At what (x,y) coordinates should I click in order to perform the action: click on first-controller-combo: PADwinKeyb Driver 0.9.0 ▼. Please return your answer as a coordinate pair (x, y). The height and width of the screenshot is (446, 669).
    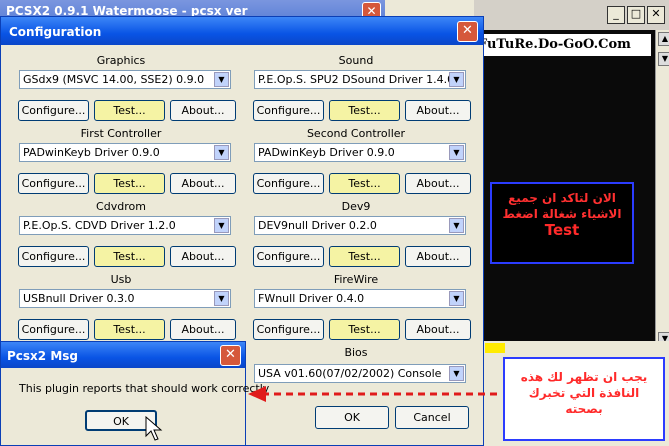
    Looking at the image, I should click on (125, 152).